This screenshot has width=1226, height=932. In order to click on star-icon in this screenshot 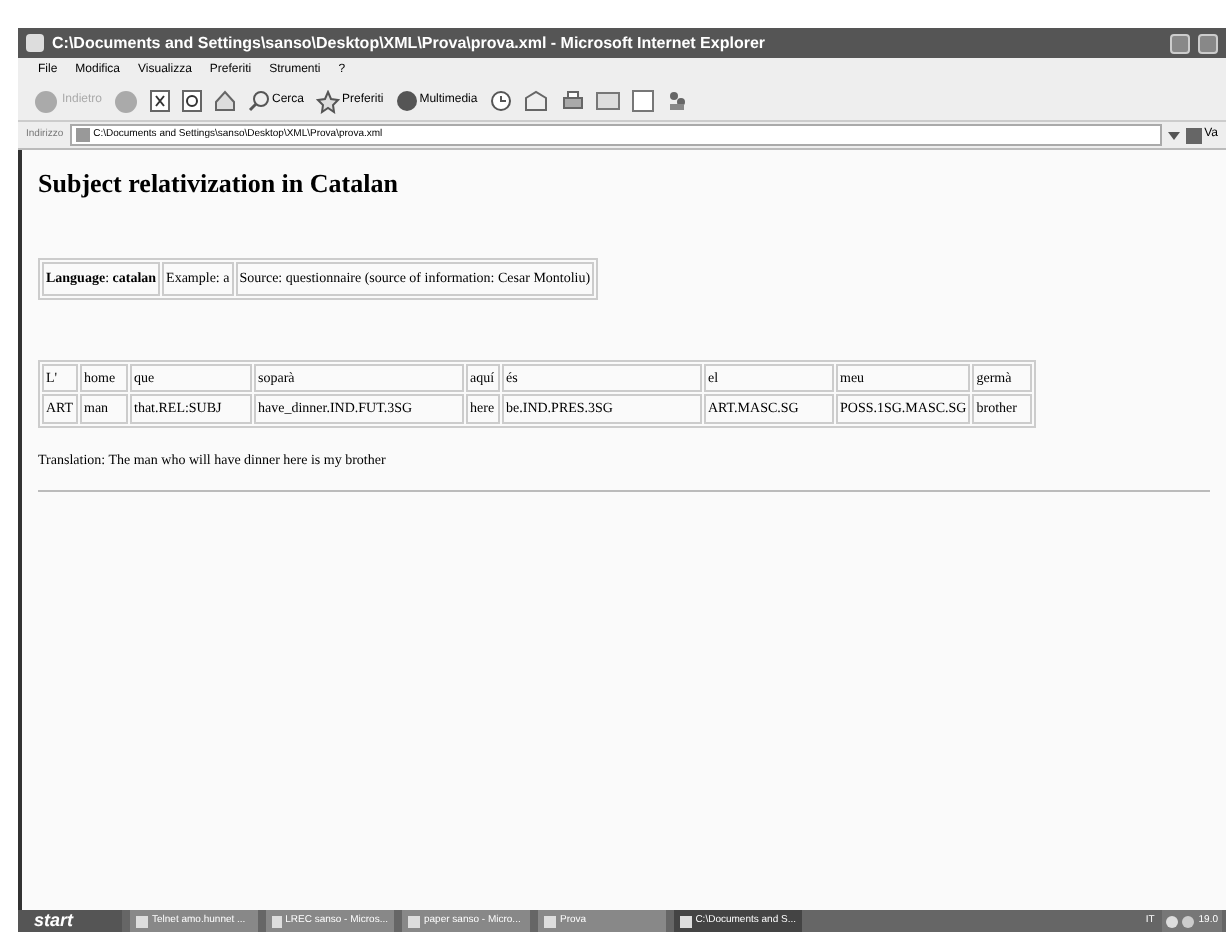, I will do `click(328, 101)`.